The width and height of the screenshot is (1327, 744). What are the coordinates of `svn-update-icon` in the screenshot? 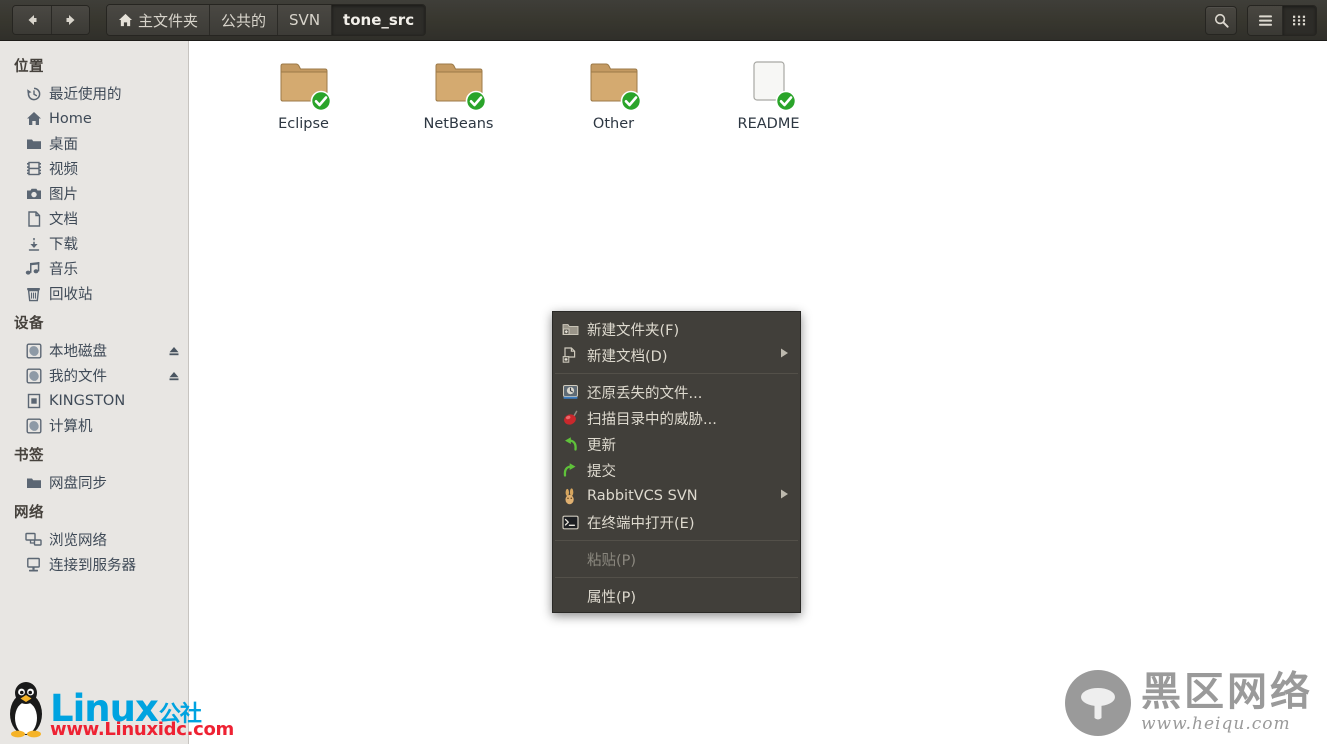 It's located at (570, 444).